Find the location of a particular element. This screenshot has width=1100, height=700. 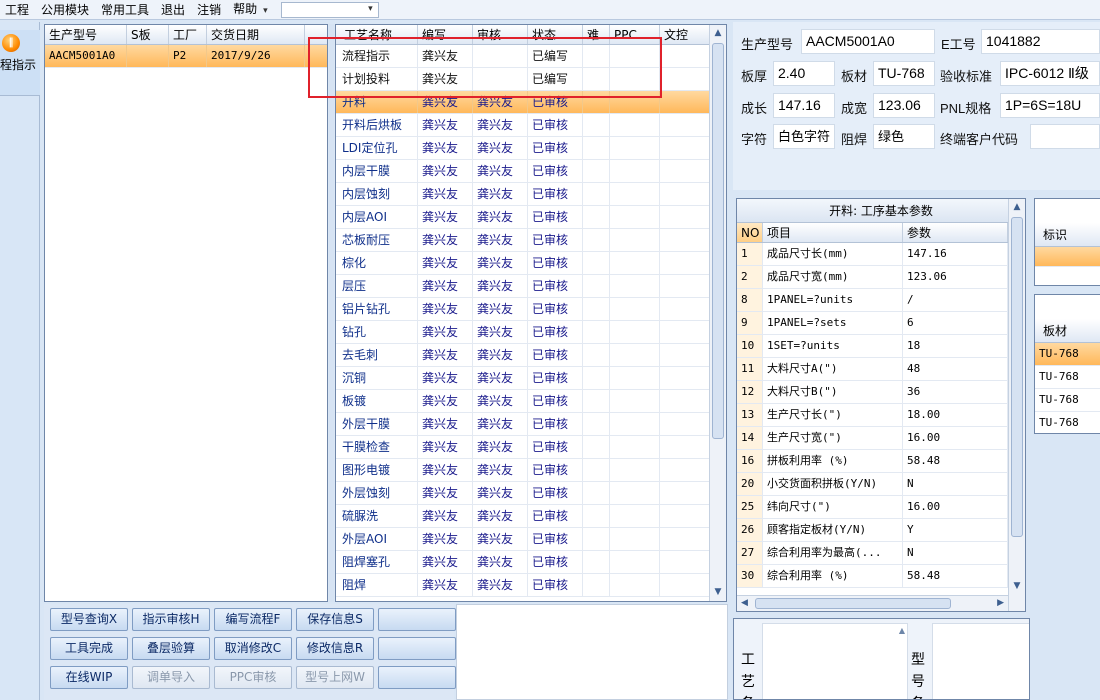

stackup-check-button: 叠层验算 is located at coordinates (171, 648).